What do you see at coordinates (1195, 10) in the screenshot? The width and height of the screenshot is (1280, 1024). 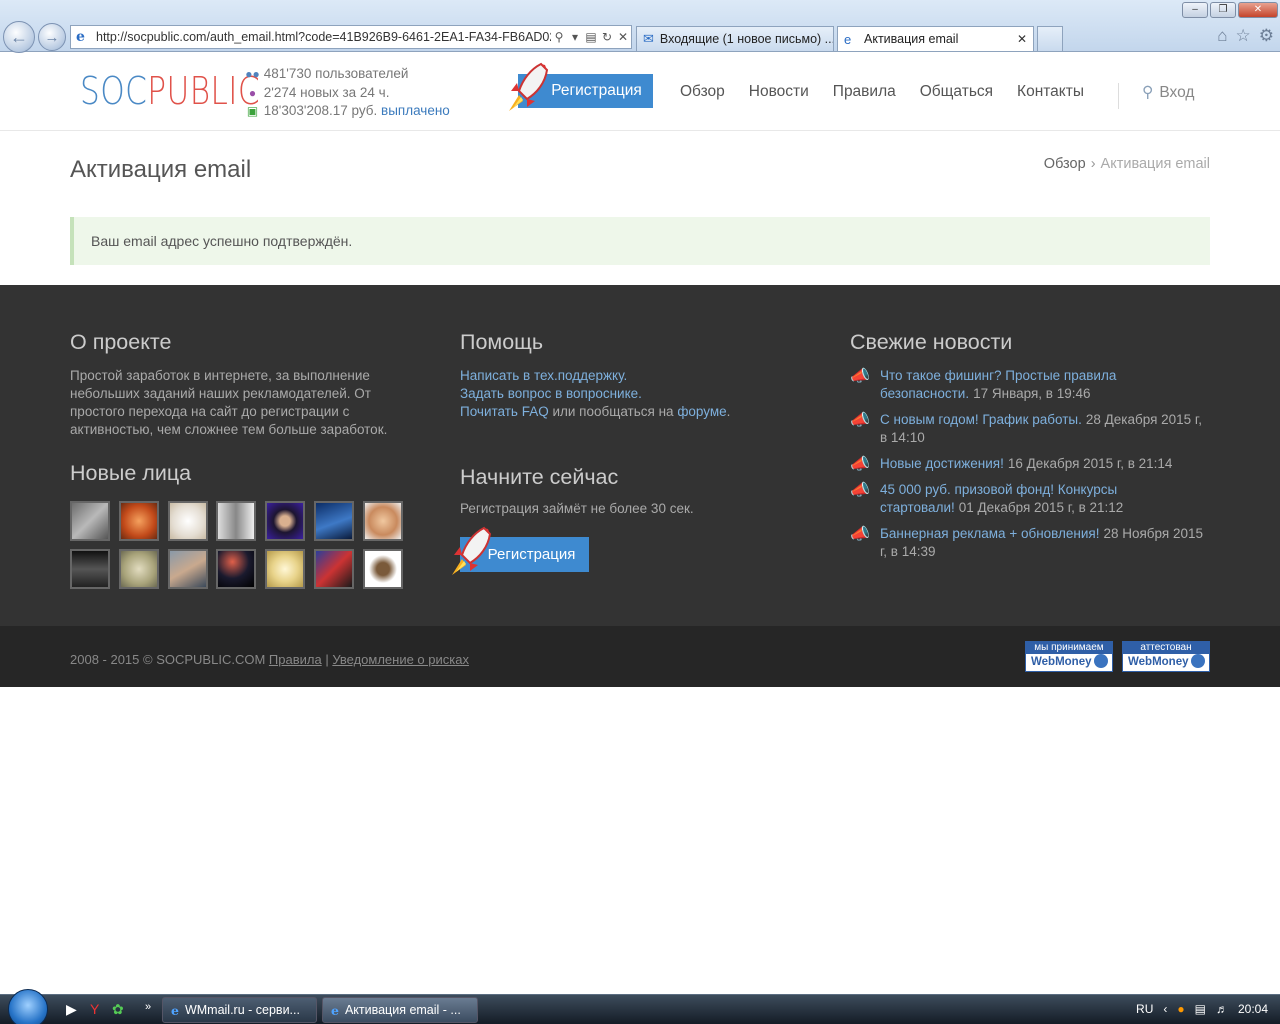 I see `minimize-button: –` at bounding box center [1195, 10].